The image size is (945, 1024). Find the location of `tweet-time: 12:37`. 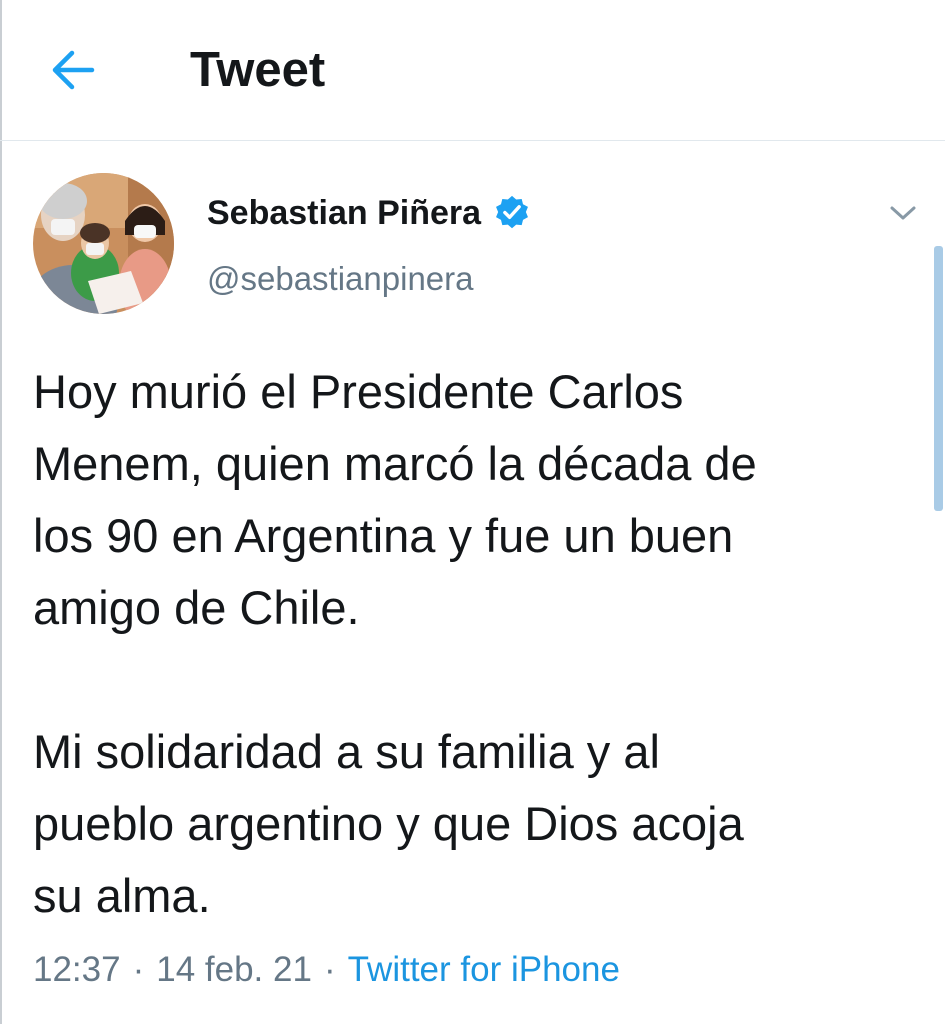

tweet-time: 12:37 is located at coordinates (77, 969).